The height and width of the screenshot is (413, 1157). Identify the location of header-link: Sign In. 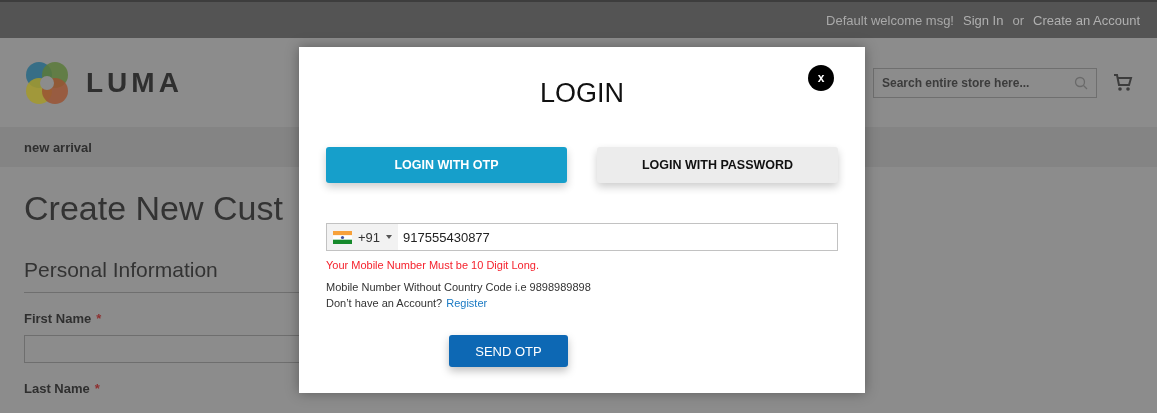
(983, 20).